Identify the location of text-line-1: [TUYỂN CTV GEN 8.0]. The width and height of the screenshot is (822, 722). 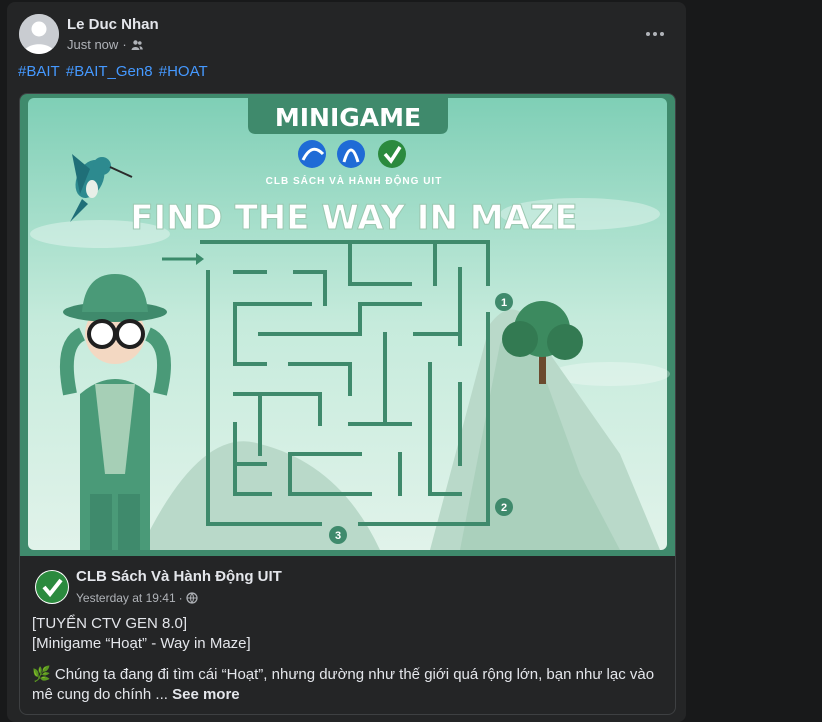
(110, 623).